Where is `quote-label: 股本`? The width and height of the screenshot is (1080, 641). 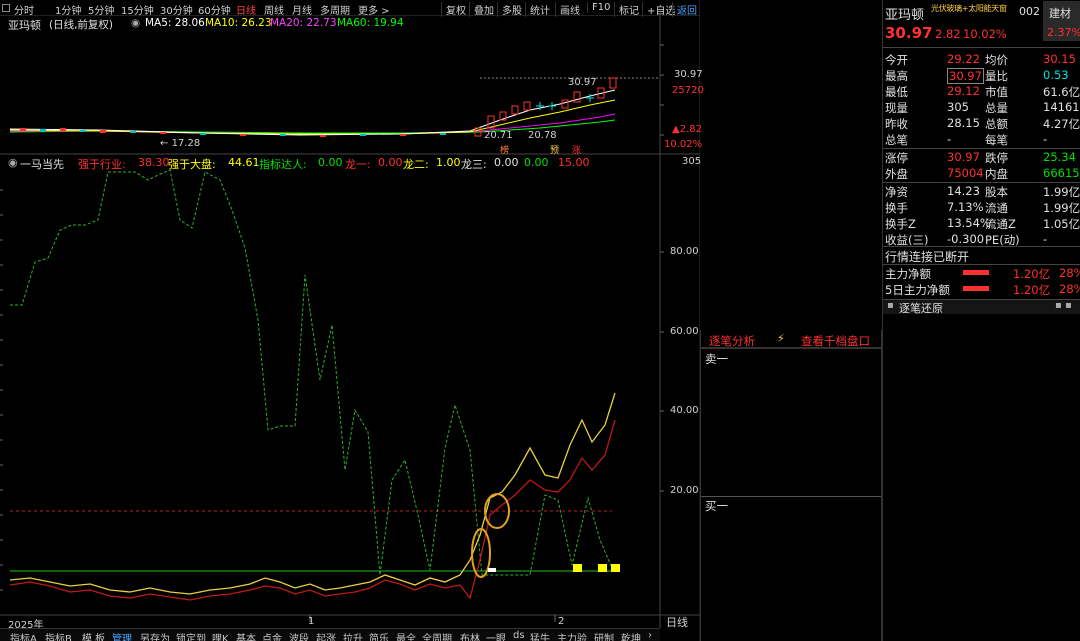 quote-label: 股本 is located at coordinates (996, 192).